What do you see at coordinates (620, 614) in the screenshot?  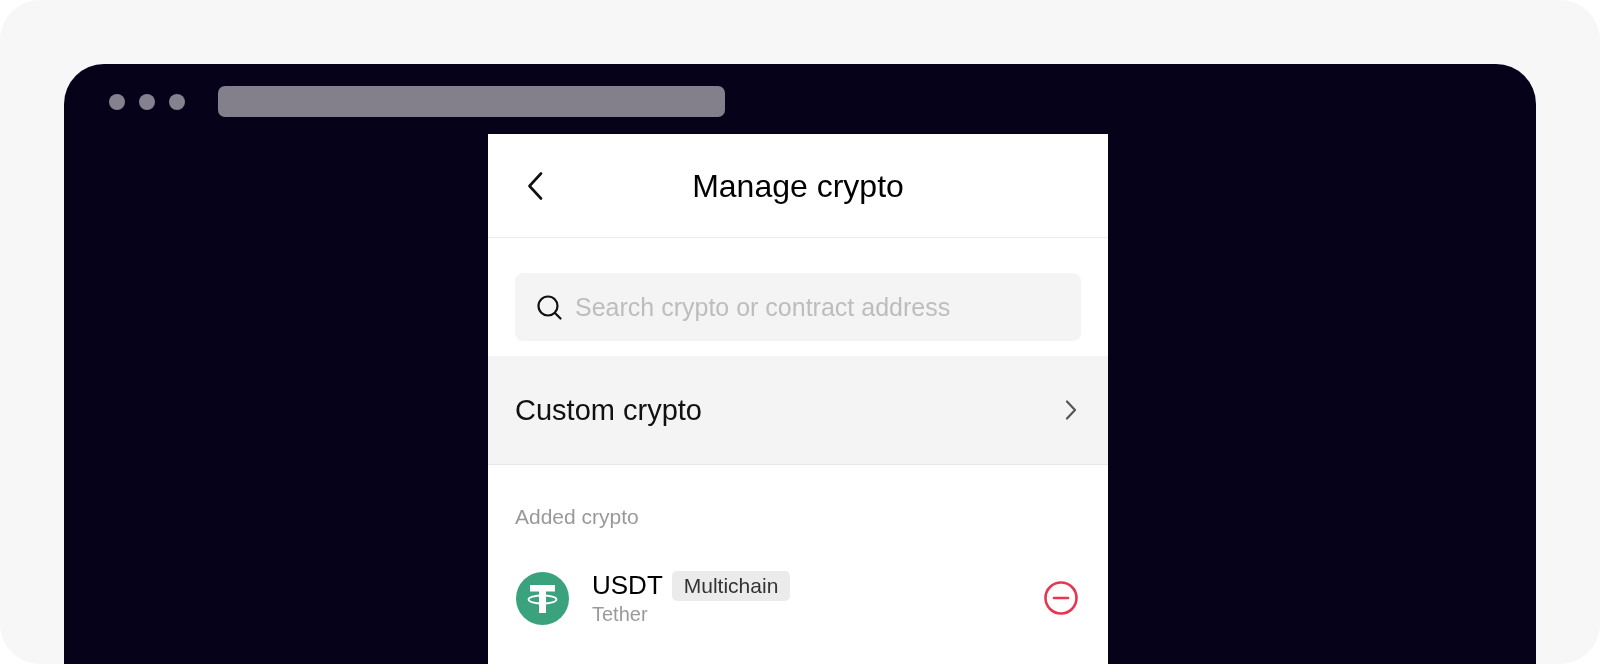 I see `asset-name: Tether` at bounding box center [620, 614].